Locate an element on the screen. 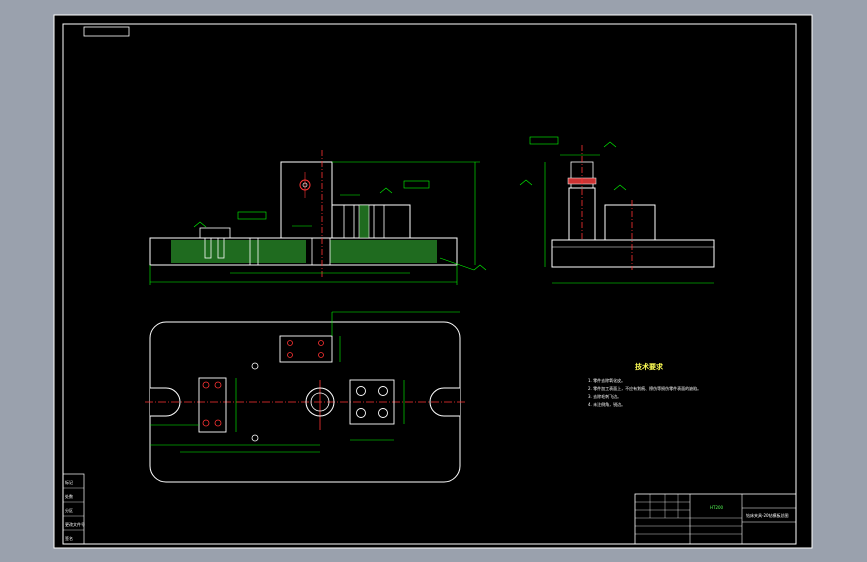 This screenshot has height=562, width=867. material-label: HT200 is located at coordinates (717, 507).